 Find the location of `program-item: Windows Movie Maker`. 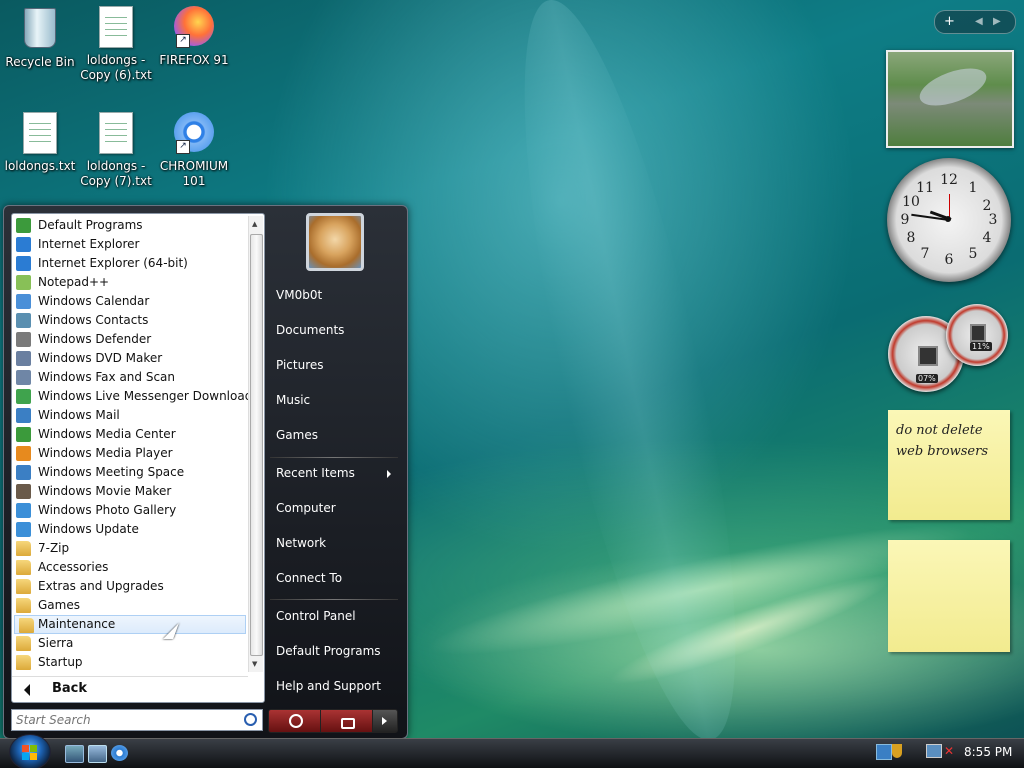

program-item: Windows Movie Maker is located at coordinates (130, 491).